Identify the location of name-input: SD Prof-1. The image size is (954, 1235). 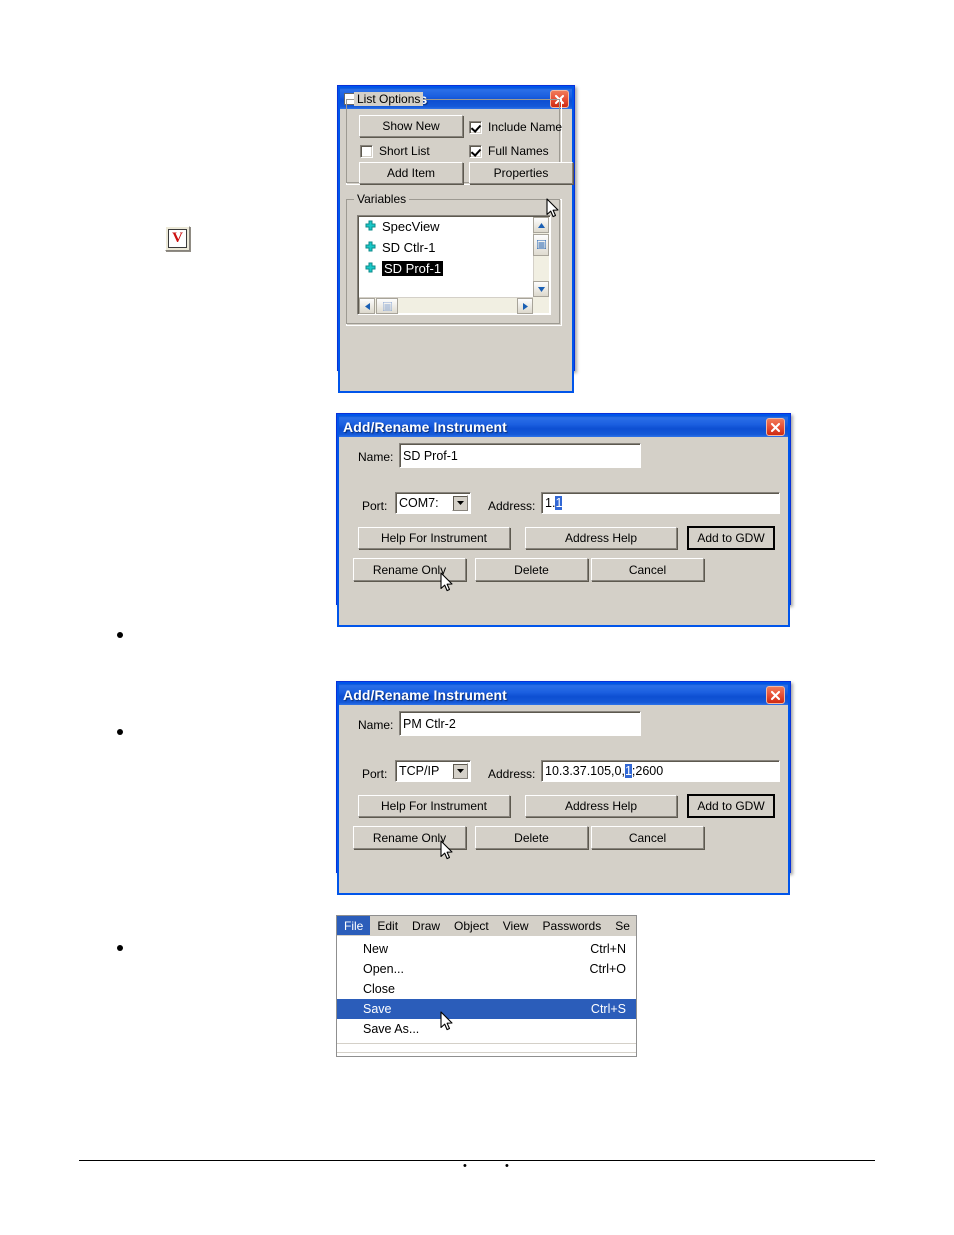
(520, 455).